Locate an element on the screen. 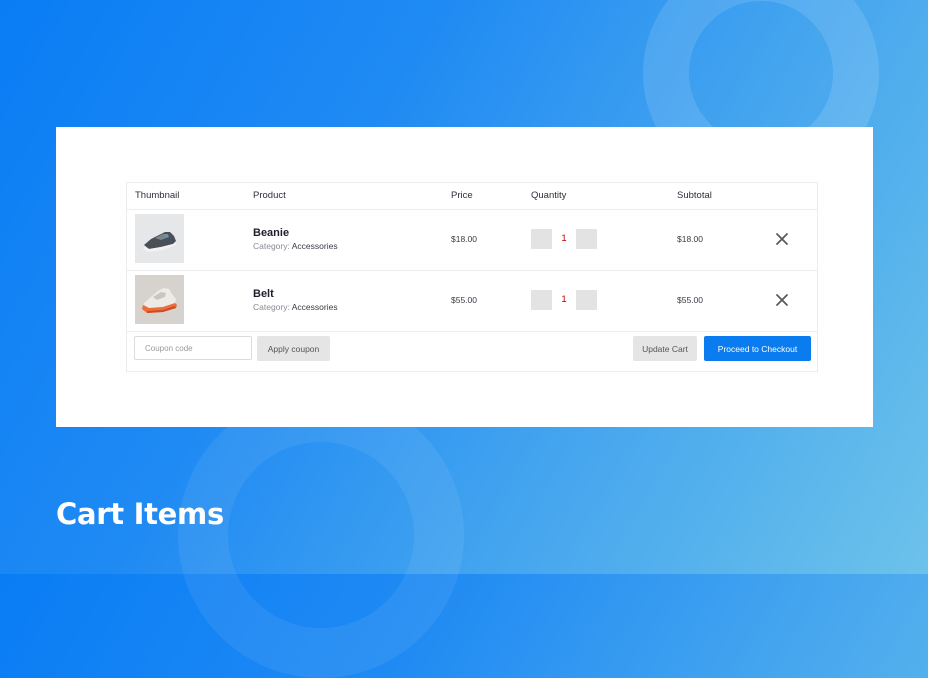 The image size is (928, 678). column-header-thumbnail: Thumbnail is located at coordinates (157, 195).